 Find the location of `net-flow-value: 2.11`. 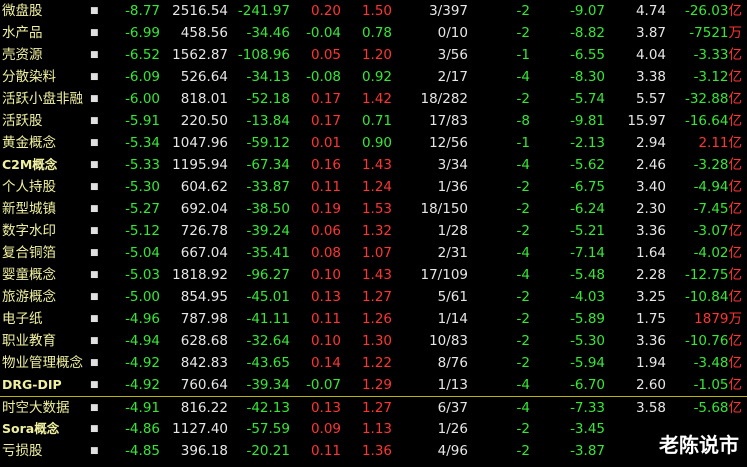

net-flow-value: 2.11 is located at coordinates (713, 143).